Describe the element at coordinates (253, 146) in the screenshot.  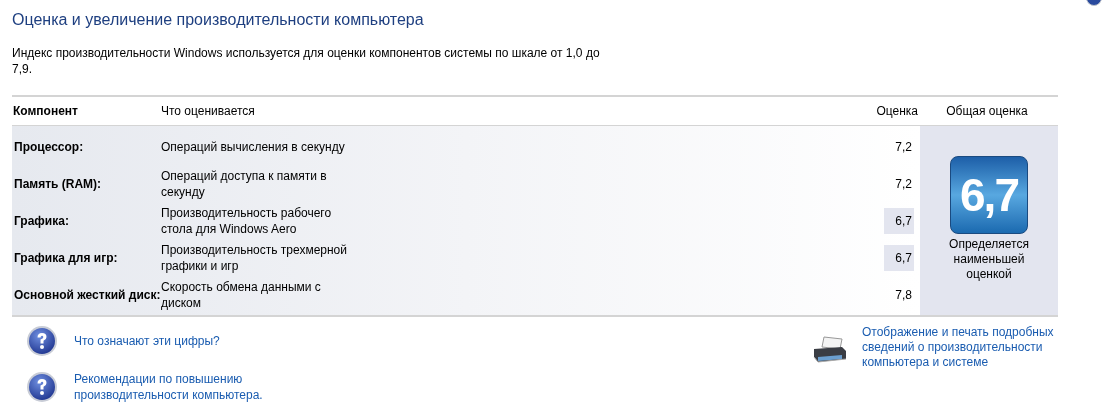
I see `rated-metric: Операций вычисления в секунду` at that location.